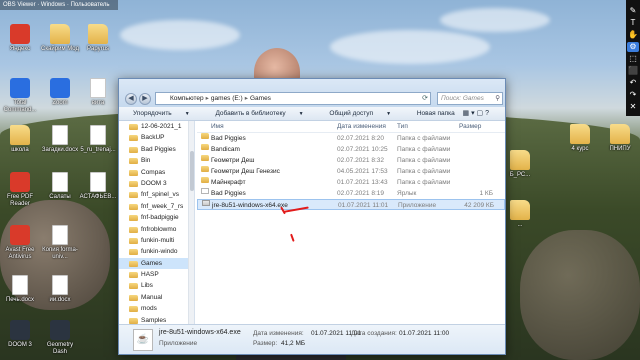 Image resolution: width=640 pixels, height=360 pixels. What do you see at coordinates (402, 127) in the screenshot?
I see `column-type: Тип` at bounding box center [402, 127].